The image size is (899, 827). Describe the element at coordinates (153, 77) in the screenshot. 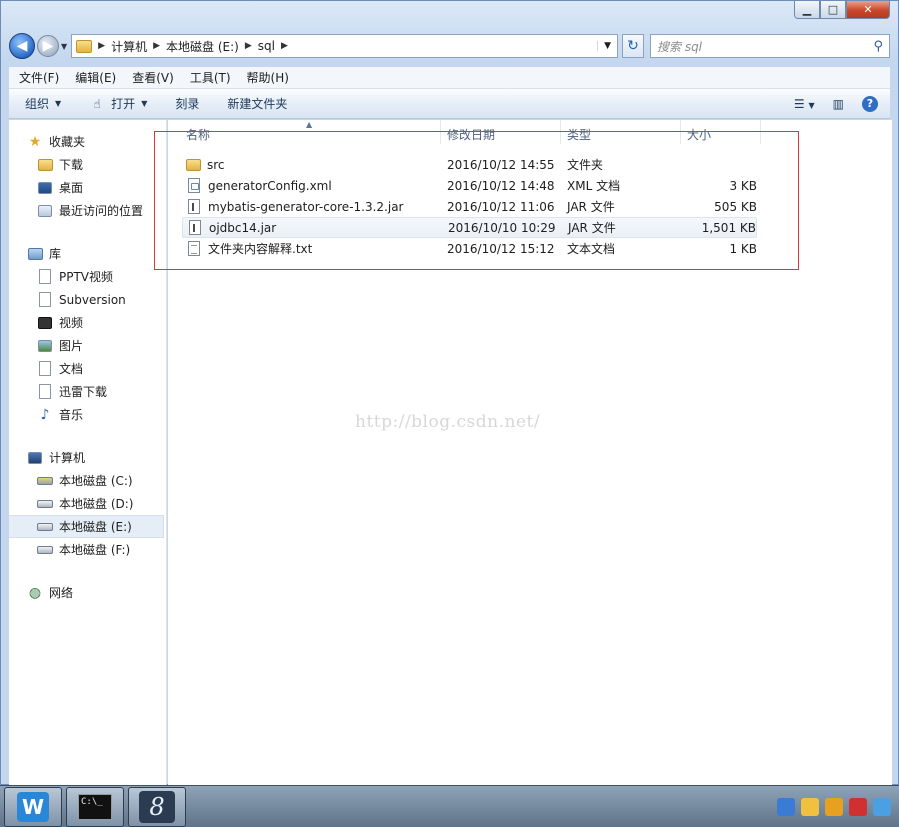

I see `menu-view: 查看(V)` at that location.